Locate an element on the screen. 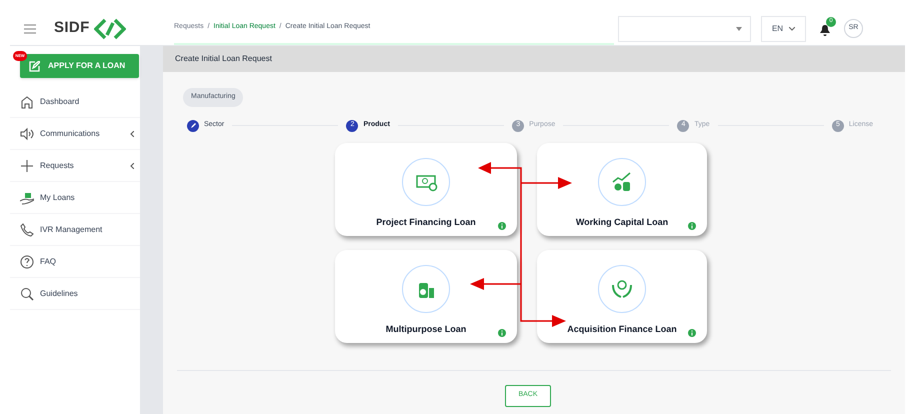 This screenshot has width=921, height=414. hand-icon is located at coordinates (27, 197).